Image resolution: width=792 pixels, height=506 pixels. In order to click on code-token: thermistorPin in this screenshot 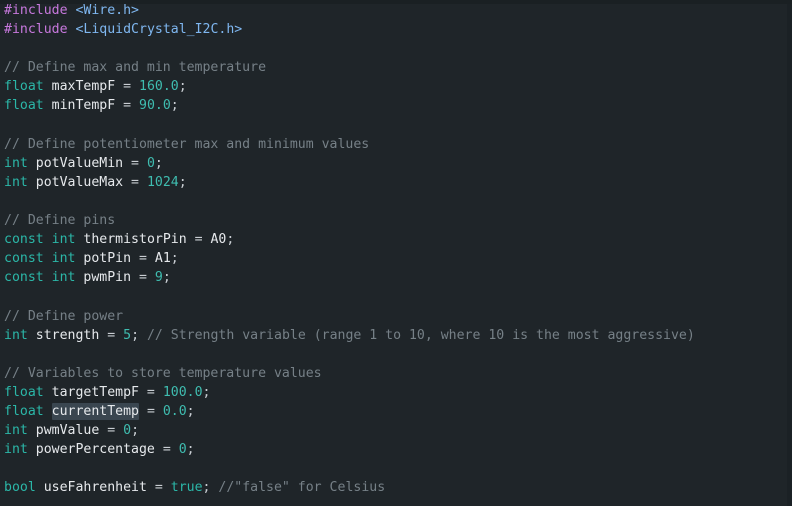, I will do `click(135, 240)`.